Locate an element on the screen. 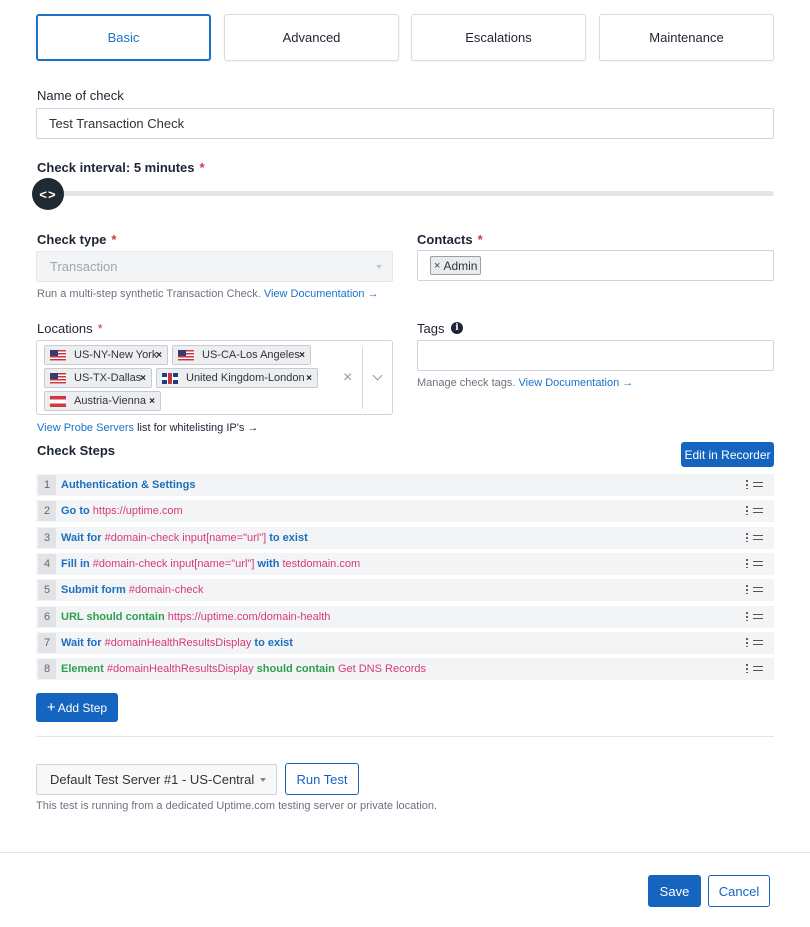 The width and height of the screenshot is (810, 927). step-keyword: Go to is located at coordinates (77, 511).